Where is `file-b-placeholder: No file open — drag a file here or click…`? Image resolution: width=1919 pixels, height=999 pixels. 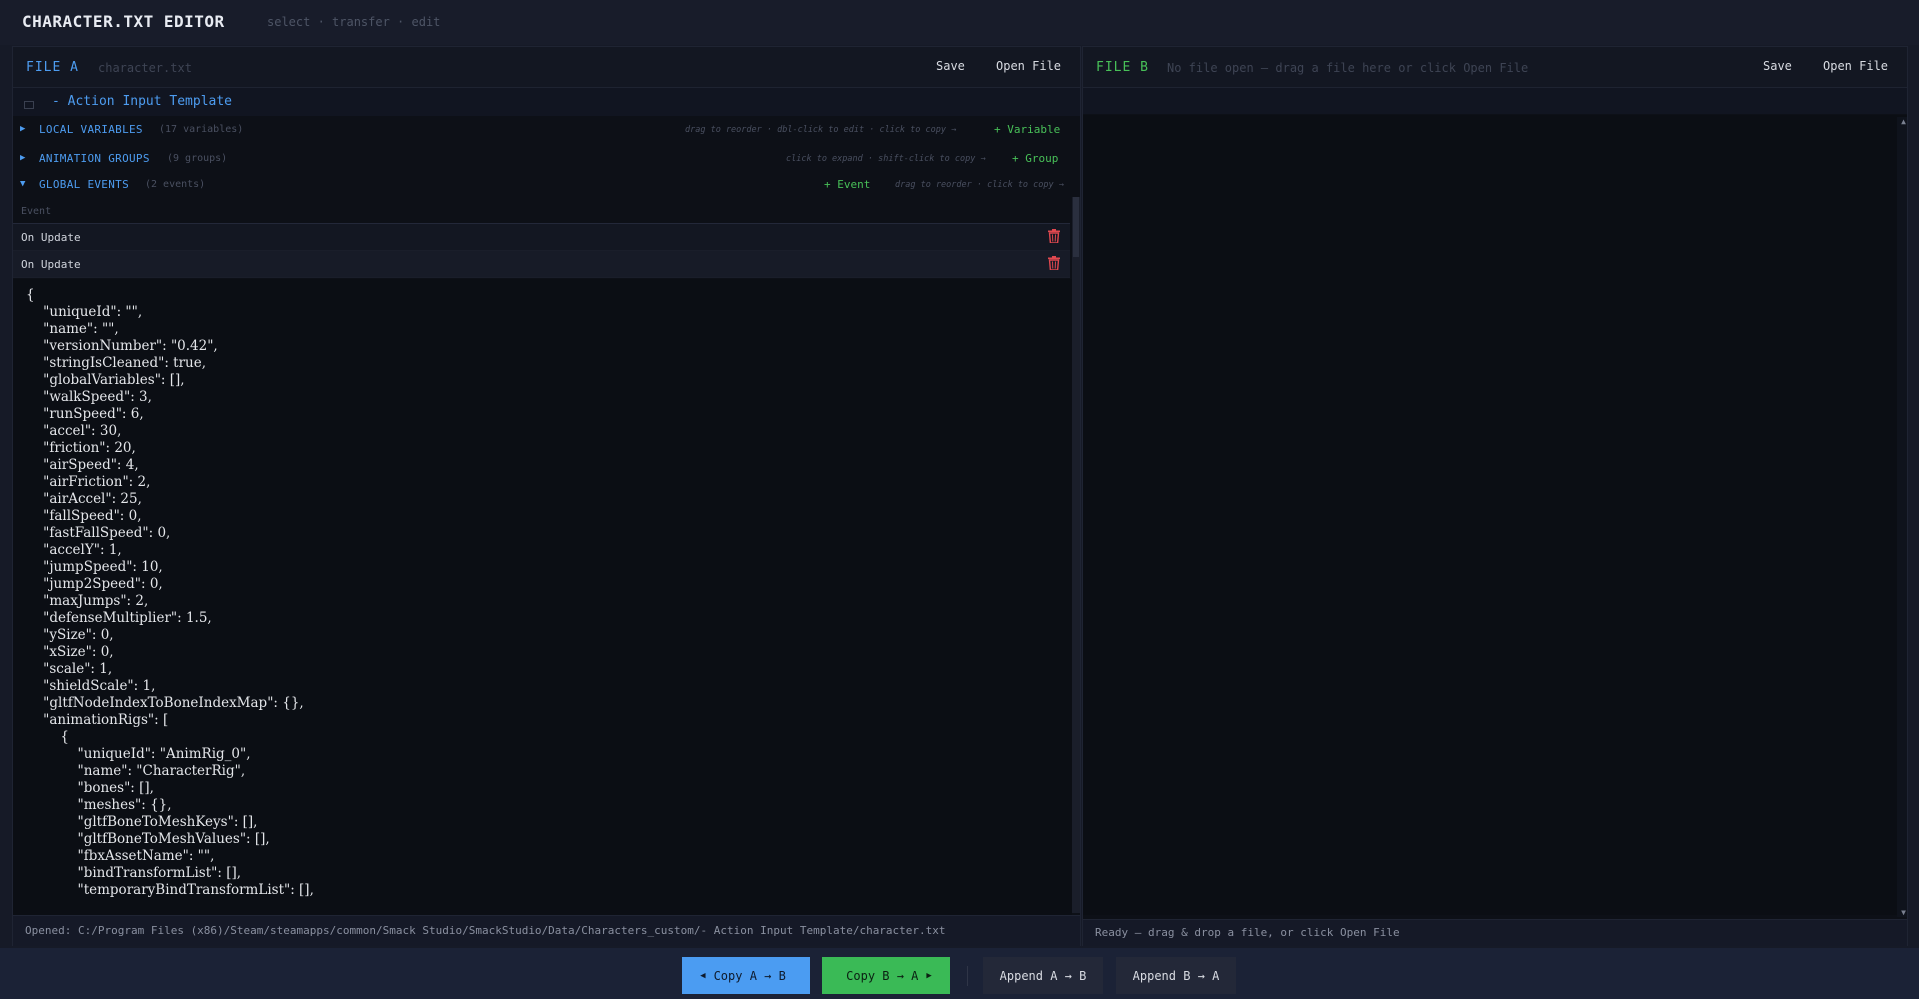 file-b-placeholder: No file open — drag a file here or click… is located at coordinates (1348, 68).